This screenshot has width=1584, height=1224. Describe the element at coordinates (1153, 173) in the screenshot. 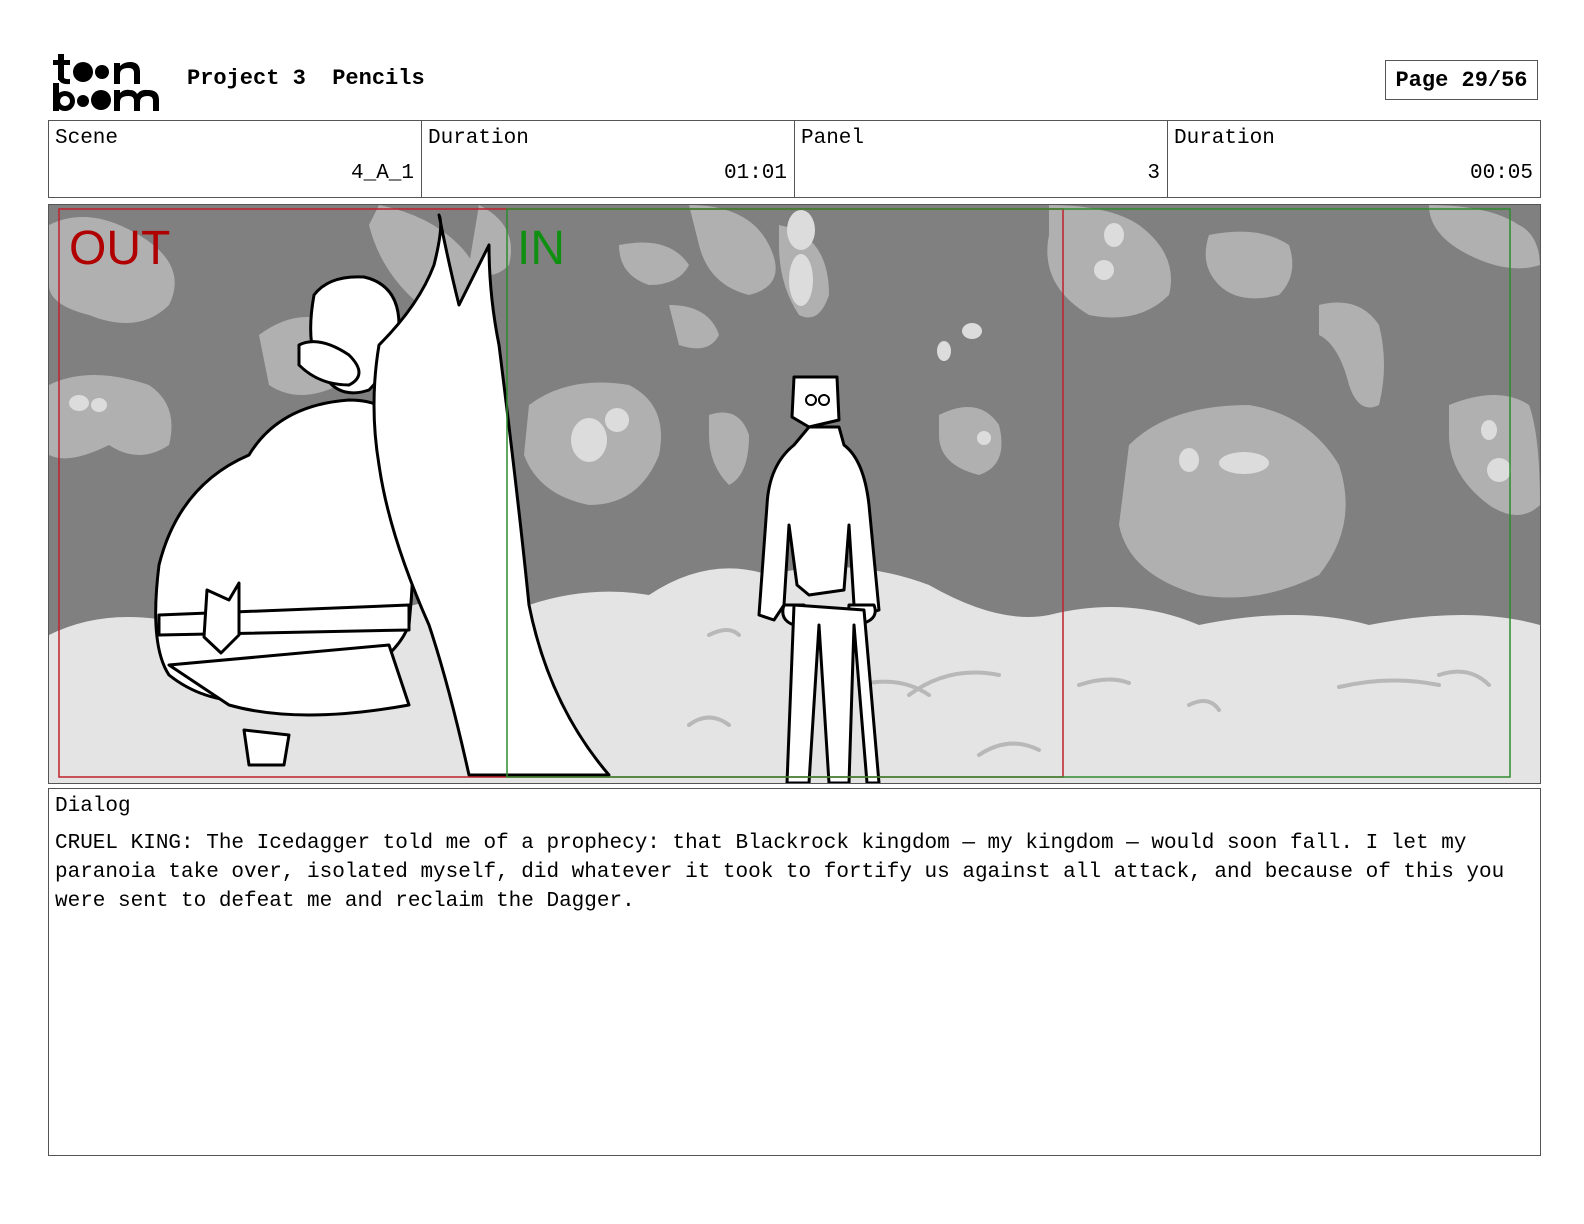

I see `panel-value: 3` at that location.